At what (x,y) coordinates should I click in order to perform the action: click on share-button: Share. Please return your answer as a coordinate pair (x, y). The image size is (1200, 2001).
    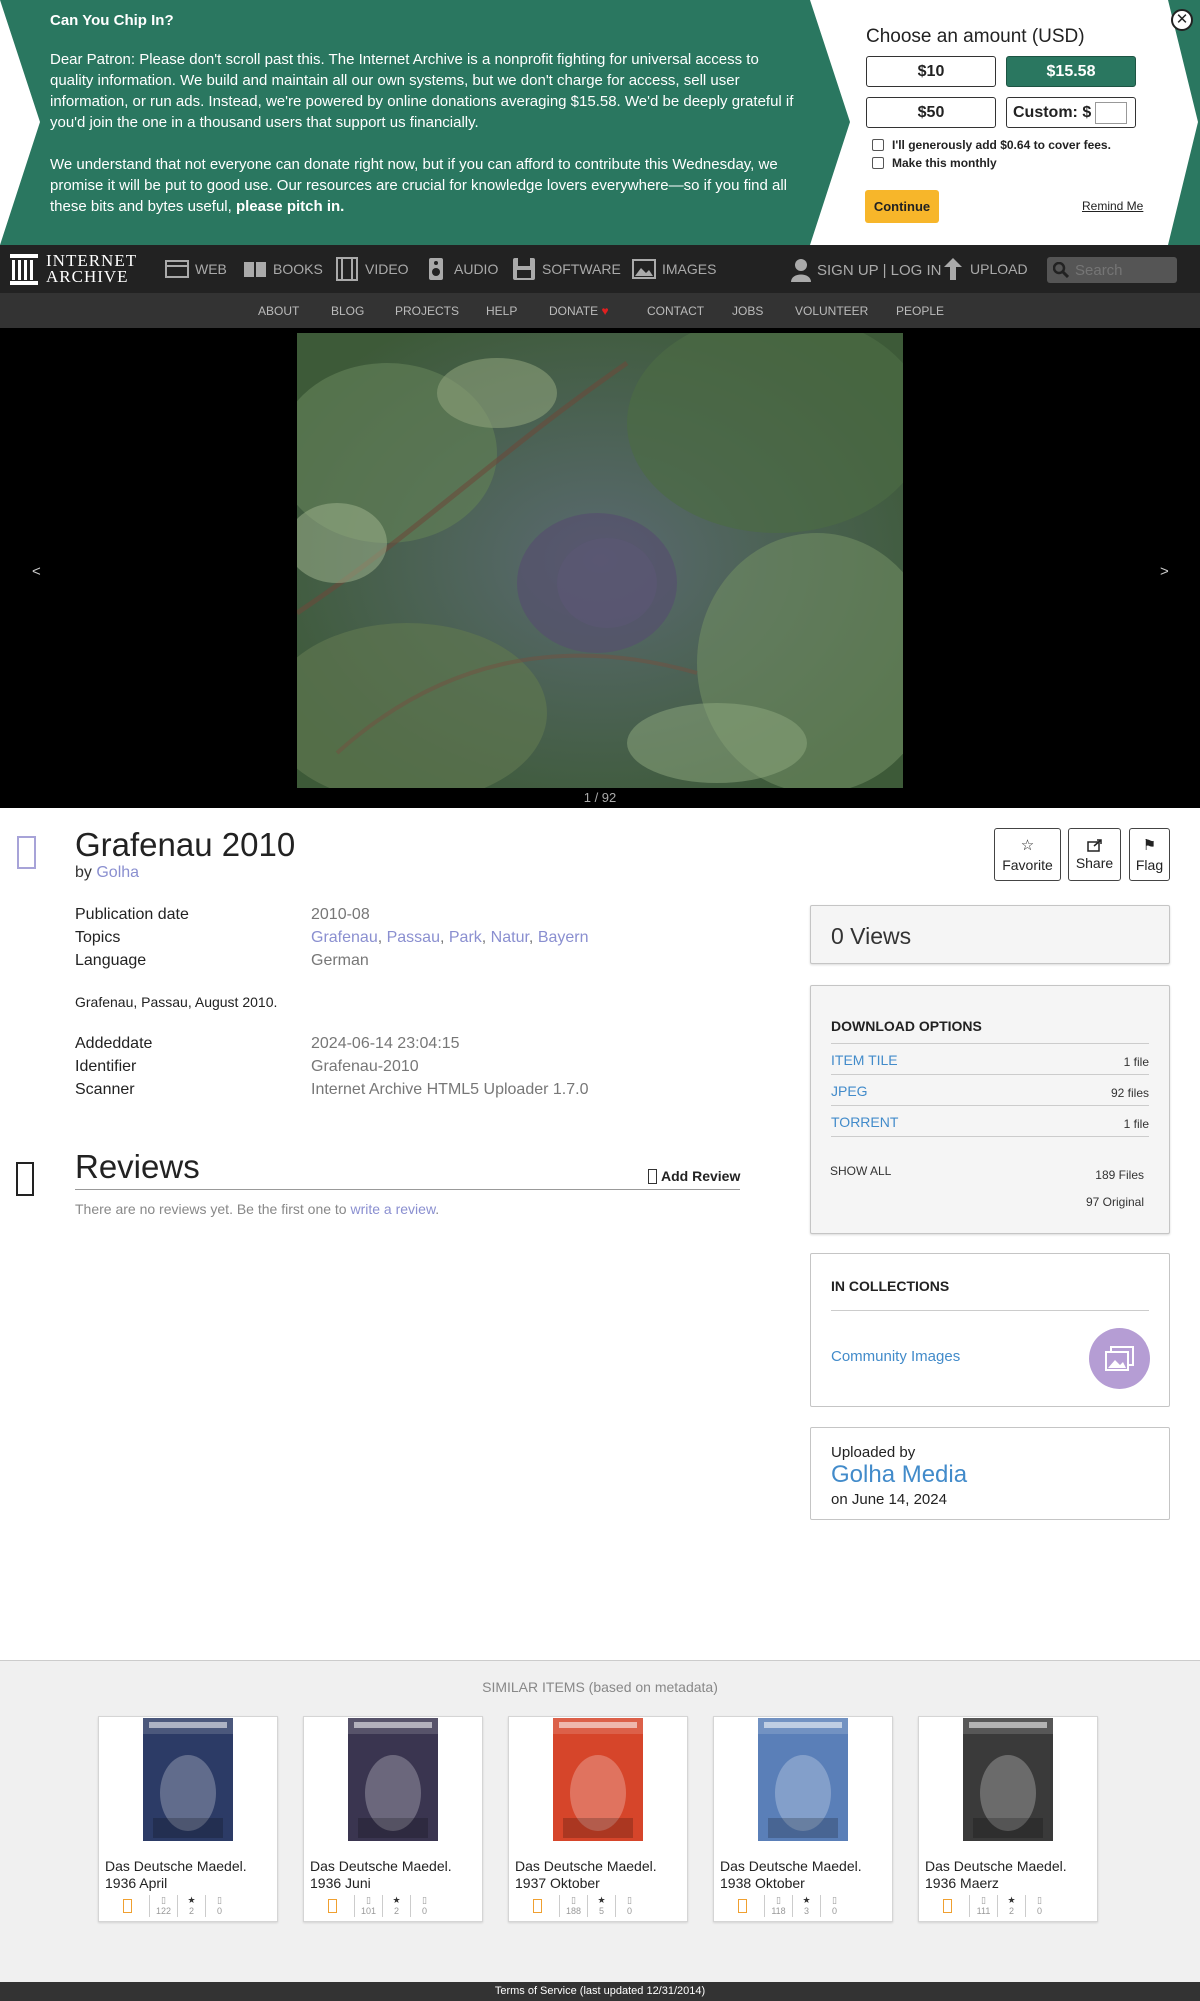
    Looking at the image, I should click on (1094, 854).